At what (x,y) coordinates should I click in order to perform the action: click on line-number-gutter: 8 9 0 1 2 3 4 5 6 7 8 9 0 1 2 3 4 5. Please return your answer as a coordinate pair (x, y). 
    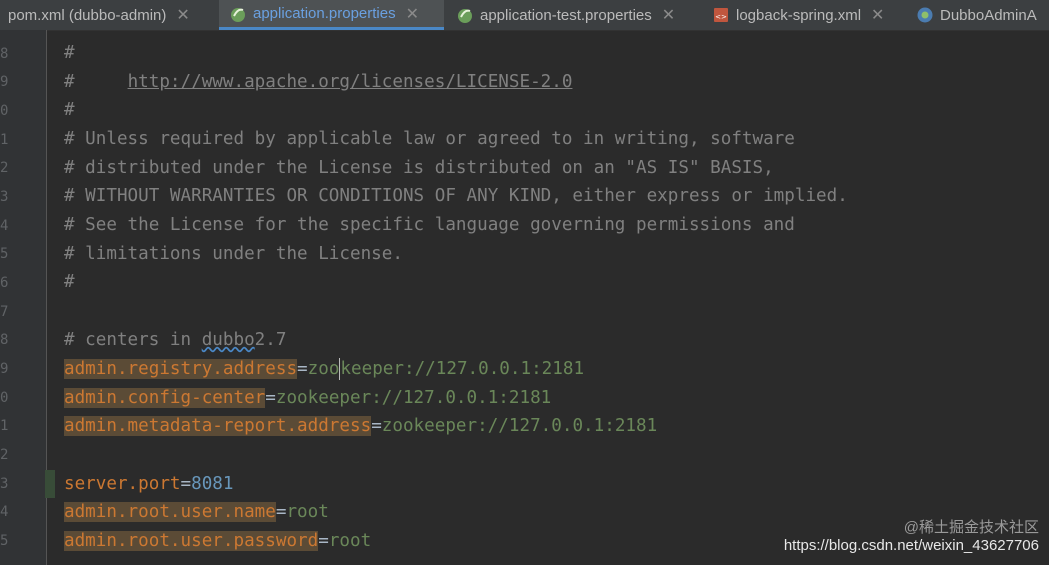
    Looking at the image, I should click on (27, 297).